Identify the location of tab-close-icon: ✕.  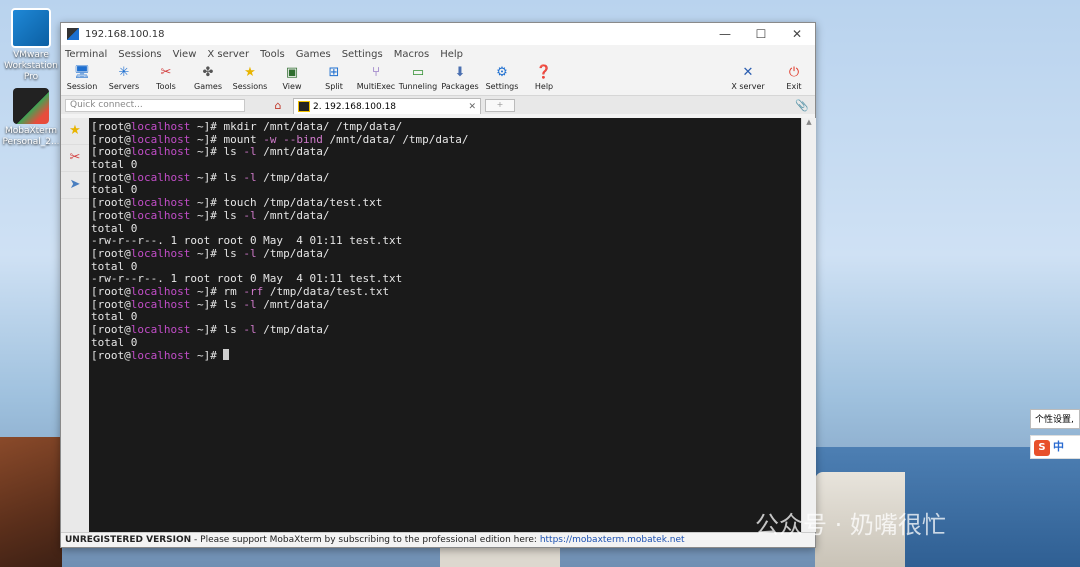
(472, 107).